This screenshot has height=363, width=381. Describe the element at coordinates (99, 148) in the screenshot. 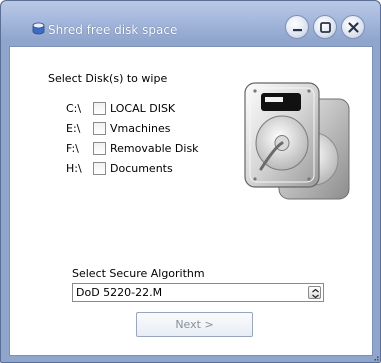

I see `disk-checkbox-f` at that location.